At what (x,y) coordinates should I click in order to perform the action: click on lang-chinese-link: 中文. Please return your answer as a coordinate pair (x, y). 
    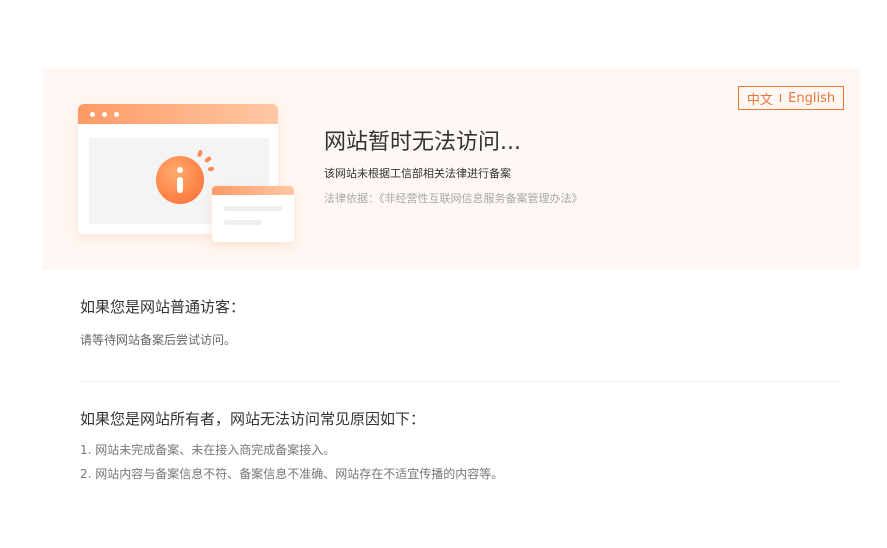
    Looking at the image, I should click on (760, 98).